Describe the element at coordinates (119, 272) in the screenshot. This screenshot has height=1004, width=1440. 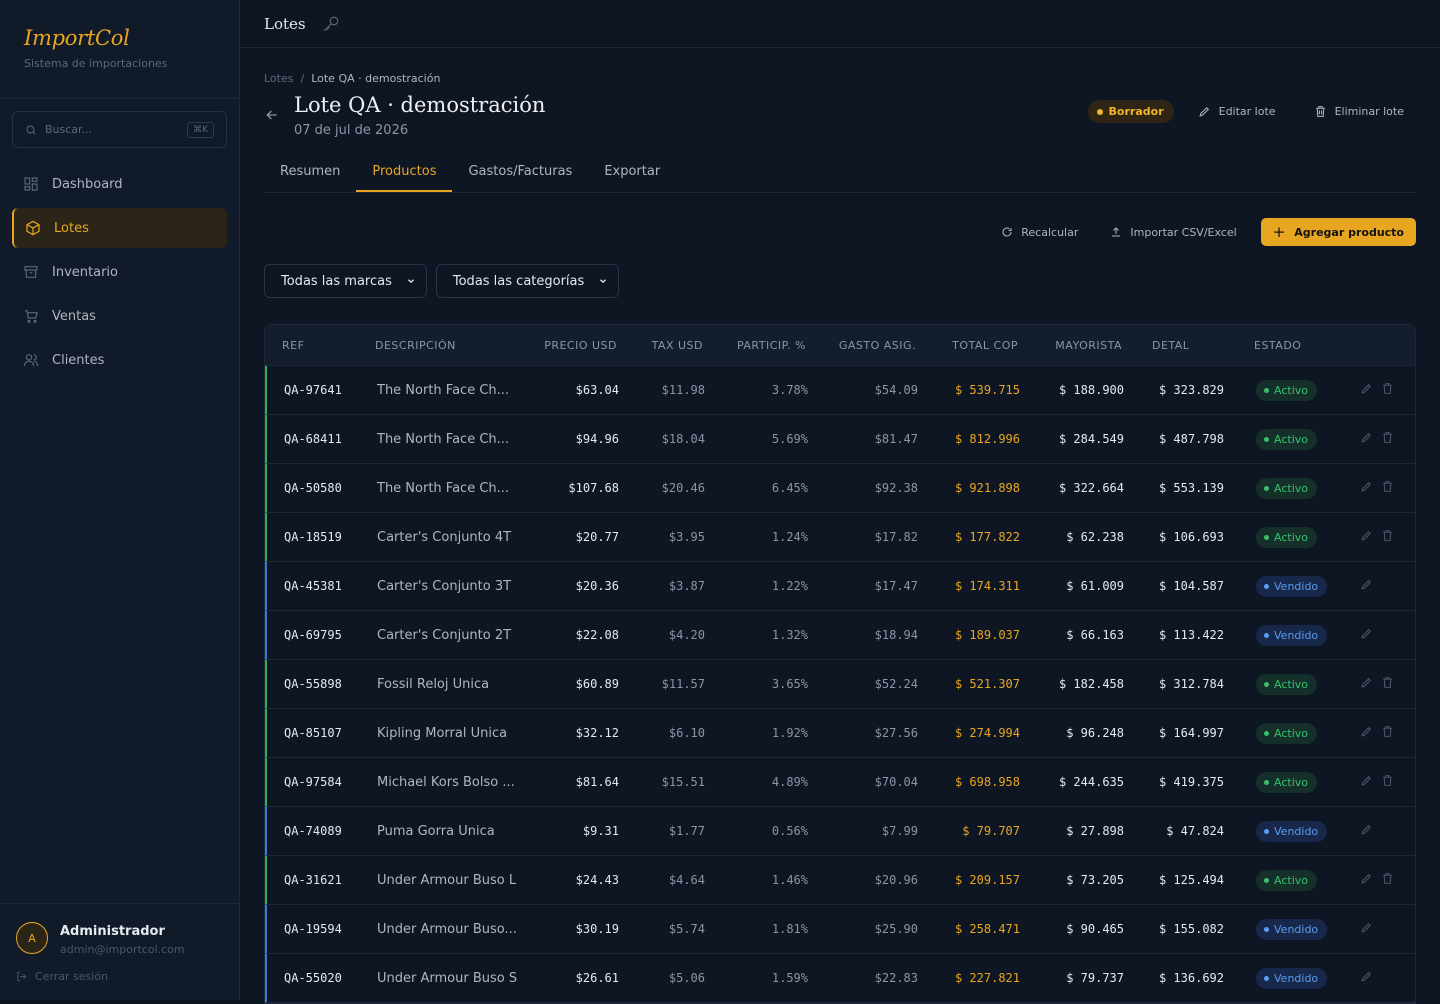
I see `sidebar-item-inventario: Inventario` at that location.